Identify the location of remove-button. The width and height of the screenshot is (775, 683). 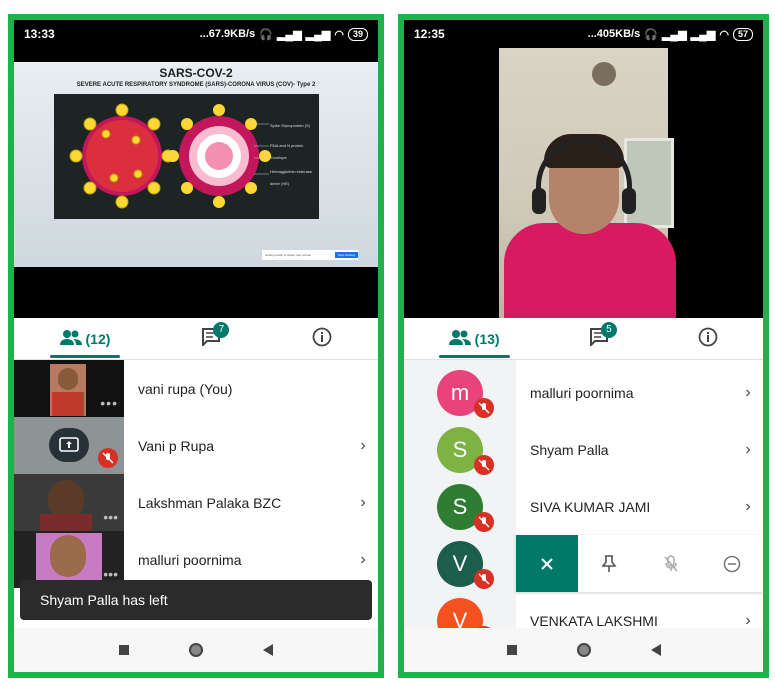
(732, 564).